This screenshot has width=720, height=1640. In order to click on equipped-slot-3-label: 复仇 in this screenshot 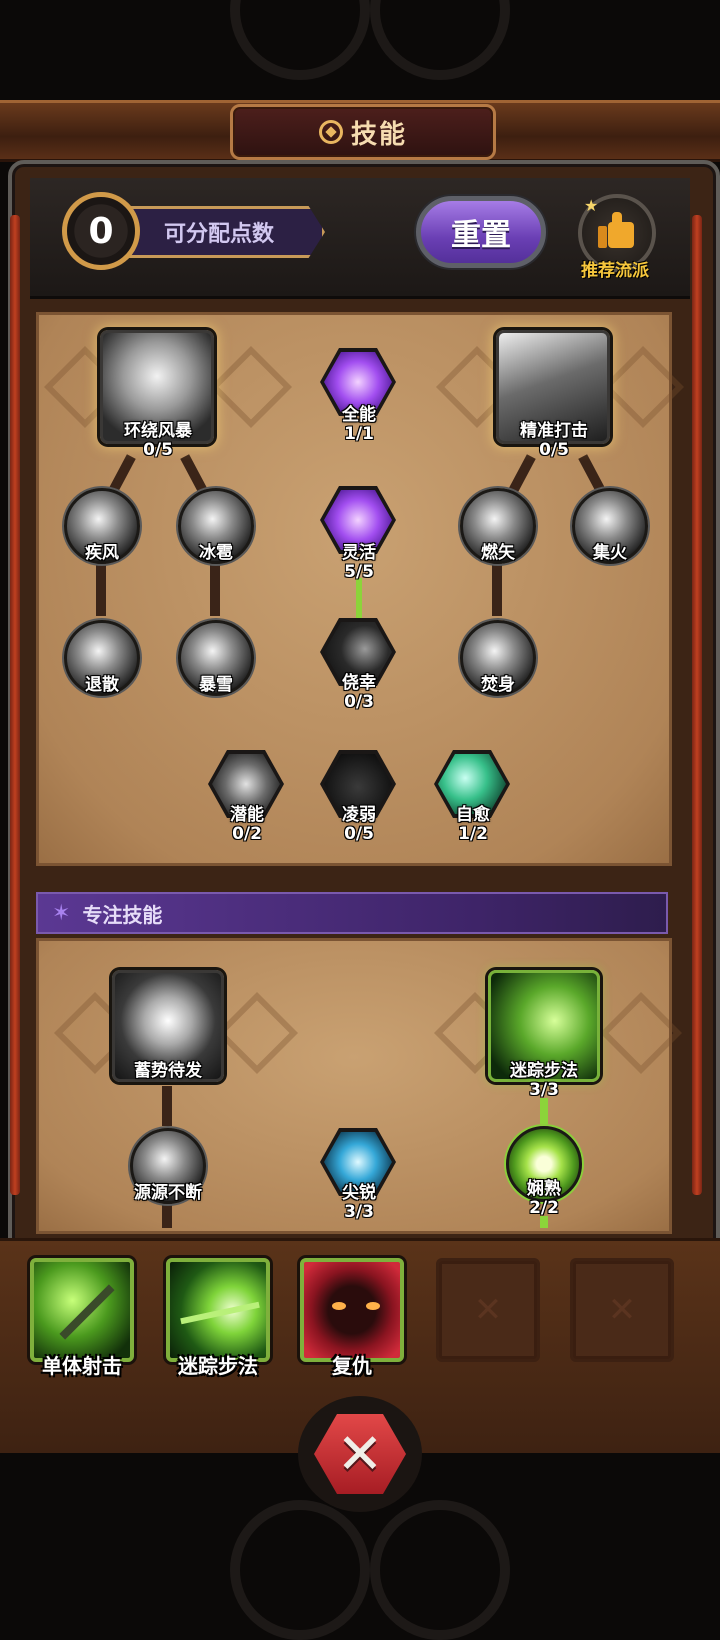, I will do `click(352, 1366)`.